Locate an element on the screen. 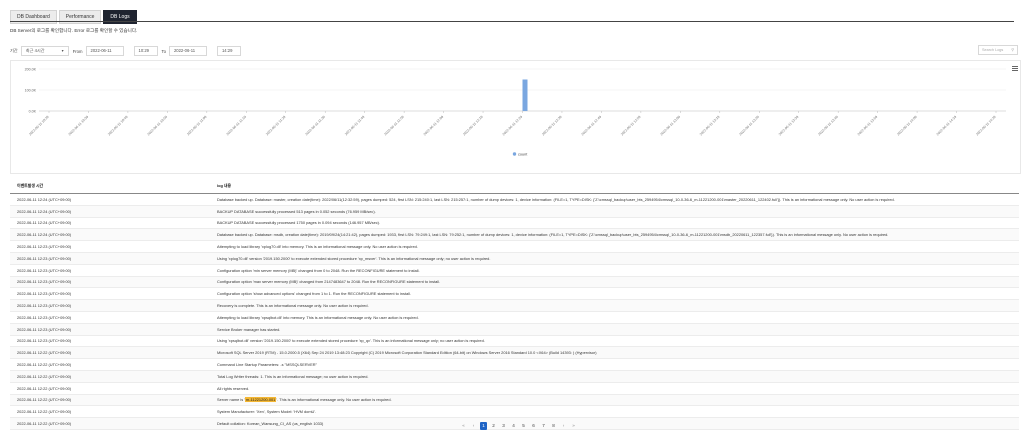 This screenshot has width=1024, height=439. x-tick-label: 2022-06-11 11:19 is located at coordinates (236, 125).